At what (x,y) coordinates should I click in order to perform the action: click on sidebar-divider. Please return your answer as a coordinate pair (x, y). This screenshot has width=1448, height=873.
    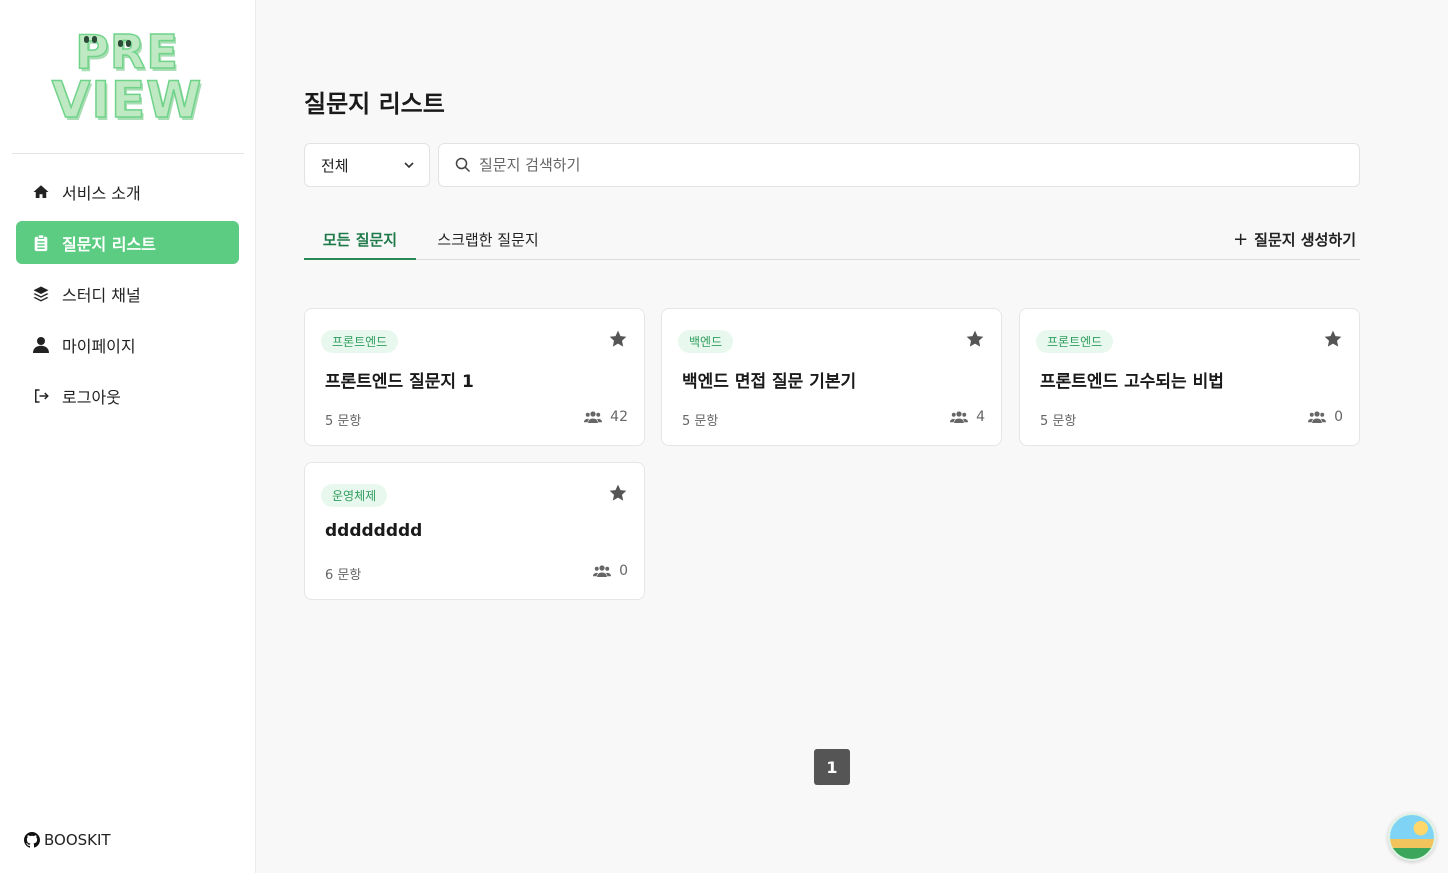
    Looking at the image, I should click on (128, 153).